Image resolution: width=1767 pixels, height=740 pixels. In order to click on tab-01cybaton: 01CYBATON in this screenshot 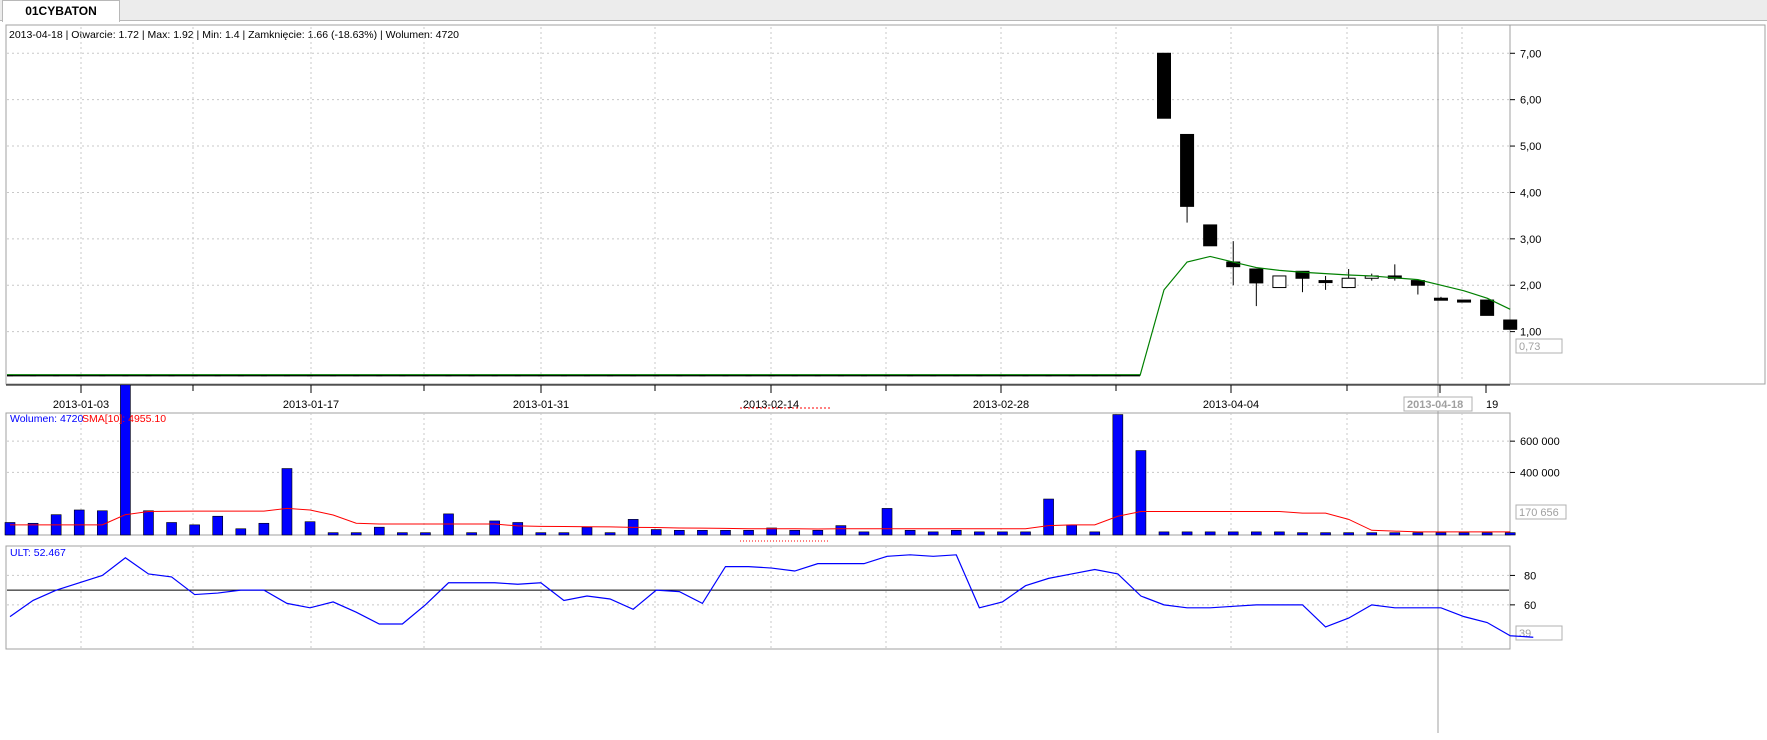, I will do `click(61, 11)`.